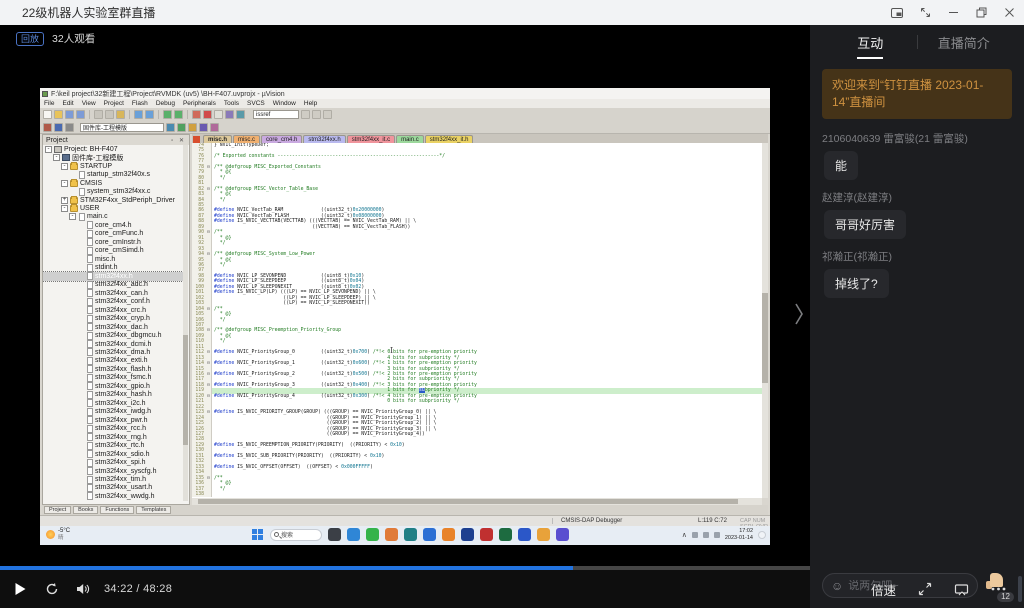  Describe the element at coordinates (410, 139) in the screenshot. I see `editor-tab-main-c: main.c` at that location.